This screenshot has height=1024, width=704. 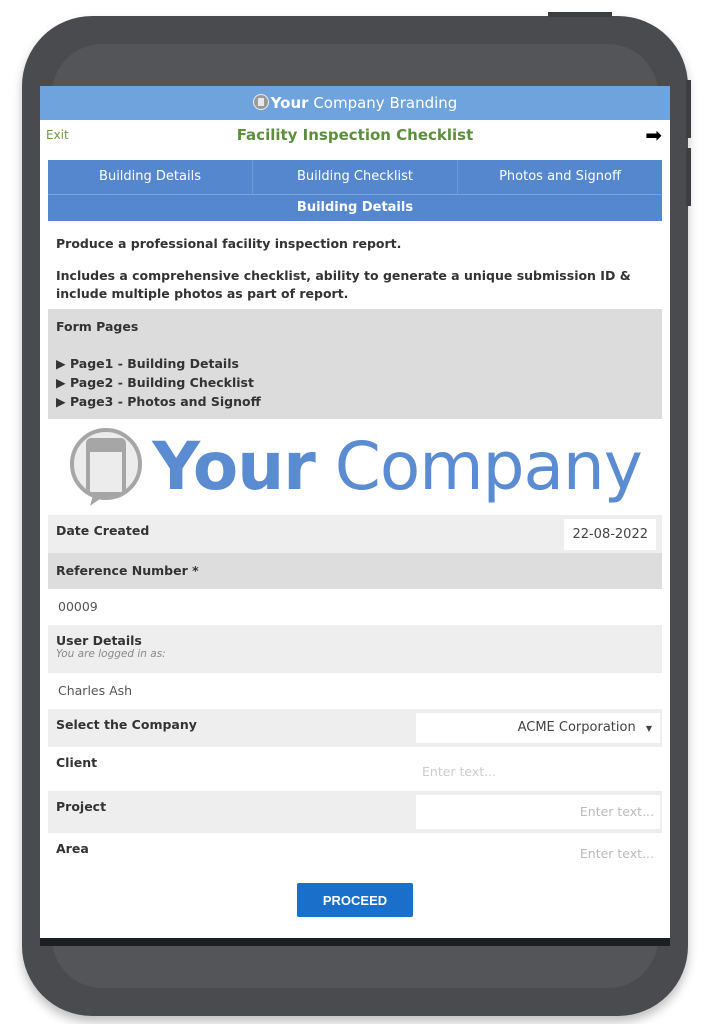 What do you see at coordinates (383, 103) in the screenshot?
I see `branding-text: Company Branding` at bounding box center [383, 103].